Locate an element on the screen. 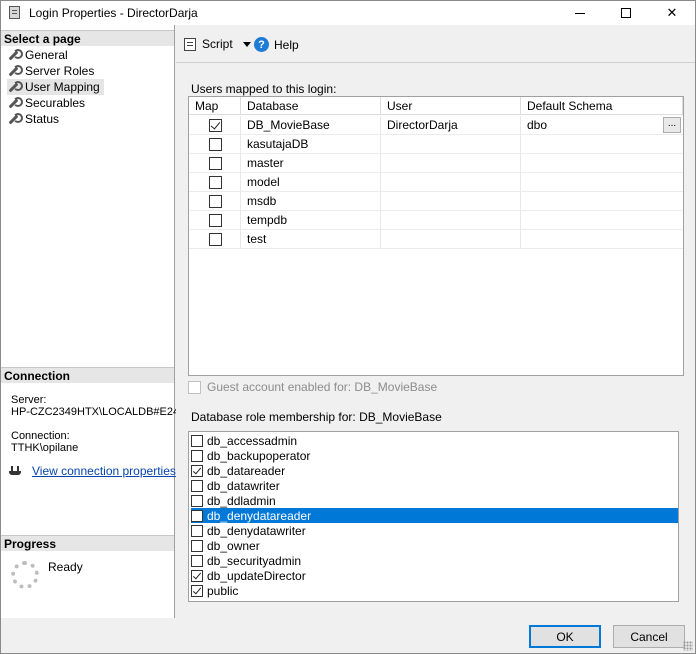 The image size is (696, 654). minimize-button is located at coordinates (580, 13).